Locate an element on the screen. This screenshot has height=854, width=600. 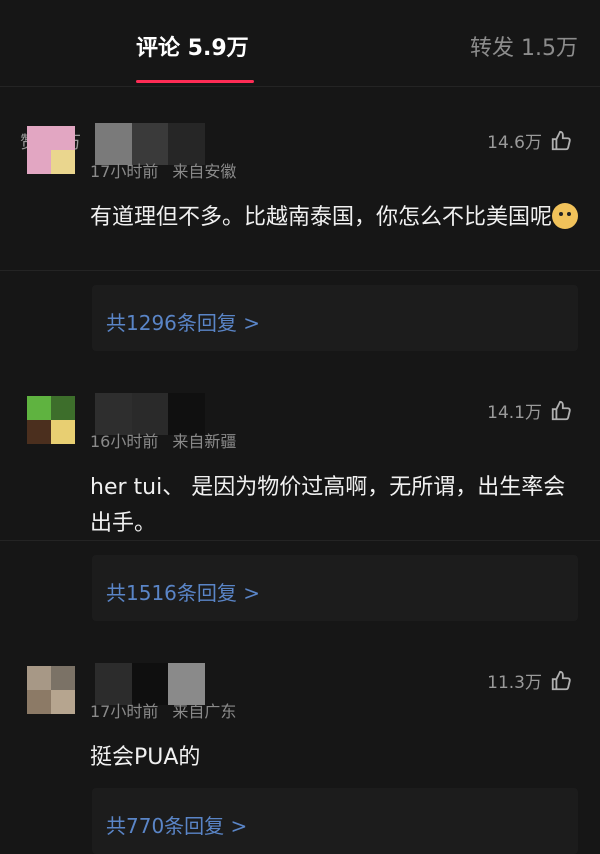
like-button: 14.6万 is located at coordinates (529, 140).